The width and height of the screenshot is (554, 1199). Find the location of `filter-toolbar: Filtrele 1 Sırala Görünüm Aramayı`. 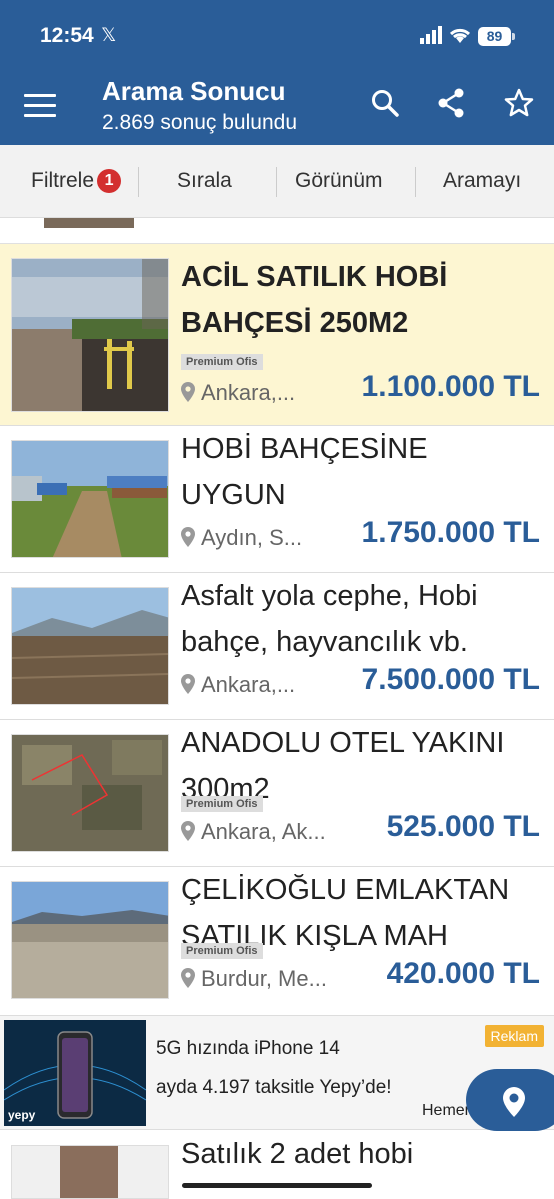

filter-toolbar: Filtrele 1 Sırala Görünüm Aramayı is located at coordinates (277, 181).